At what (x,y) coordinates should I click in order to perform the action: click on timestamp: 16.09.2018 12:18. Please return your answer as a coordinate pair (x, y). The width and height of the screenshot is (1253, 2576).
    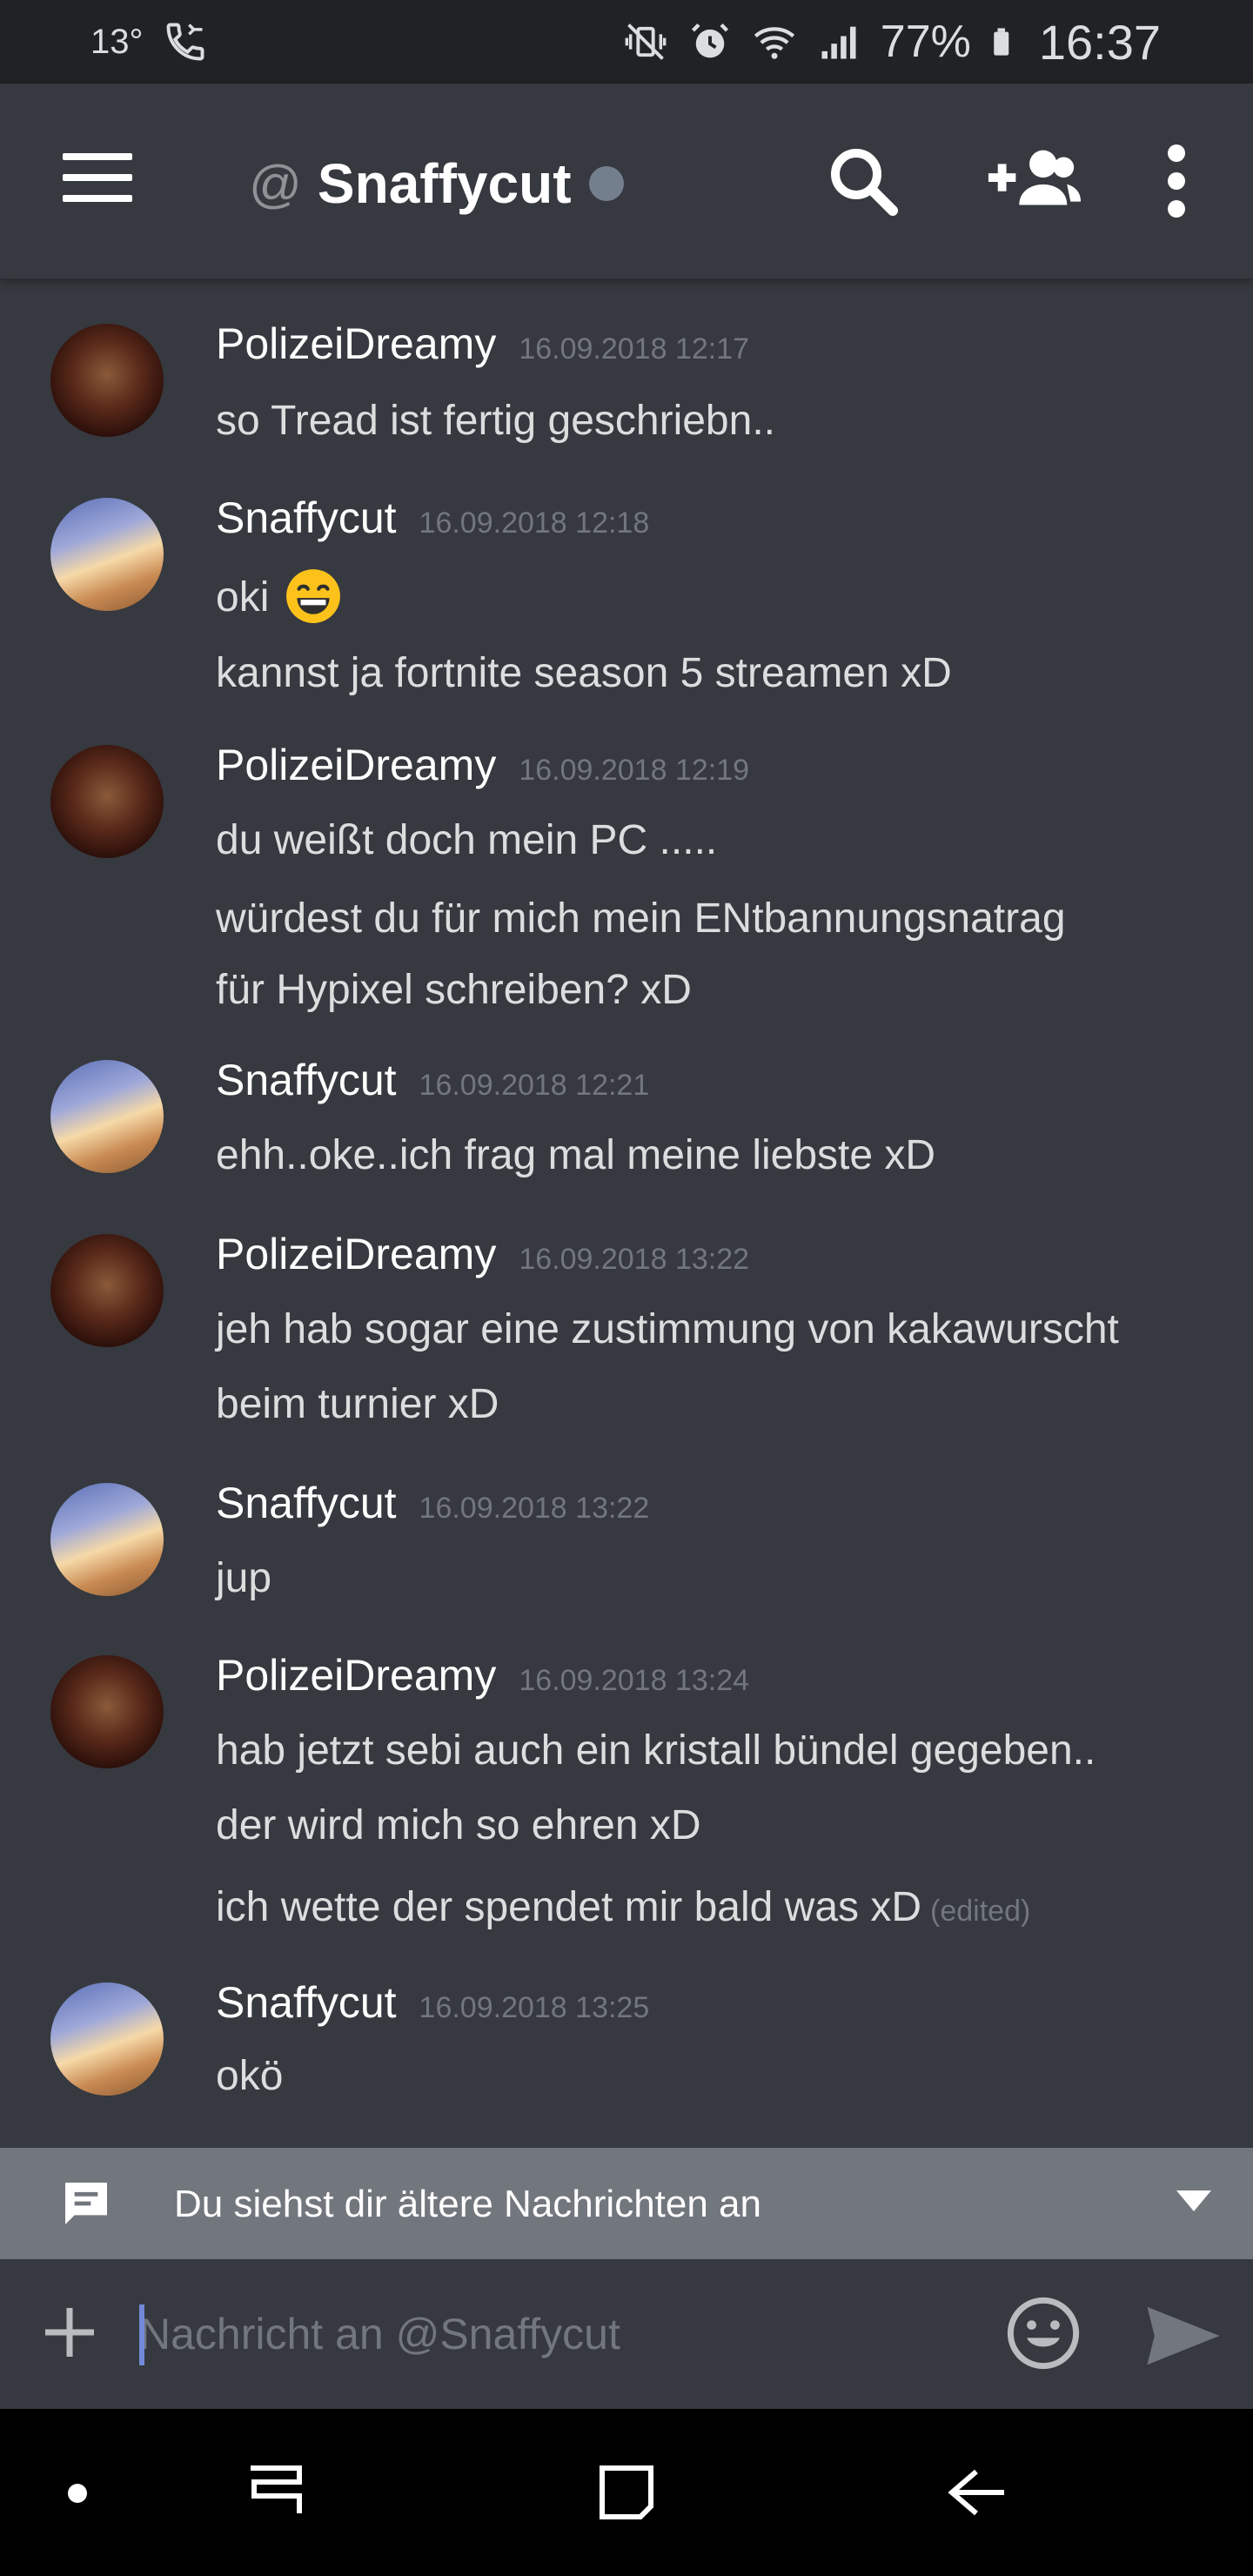
    Looking at the image, I should click on (534, 523).